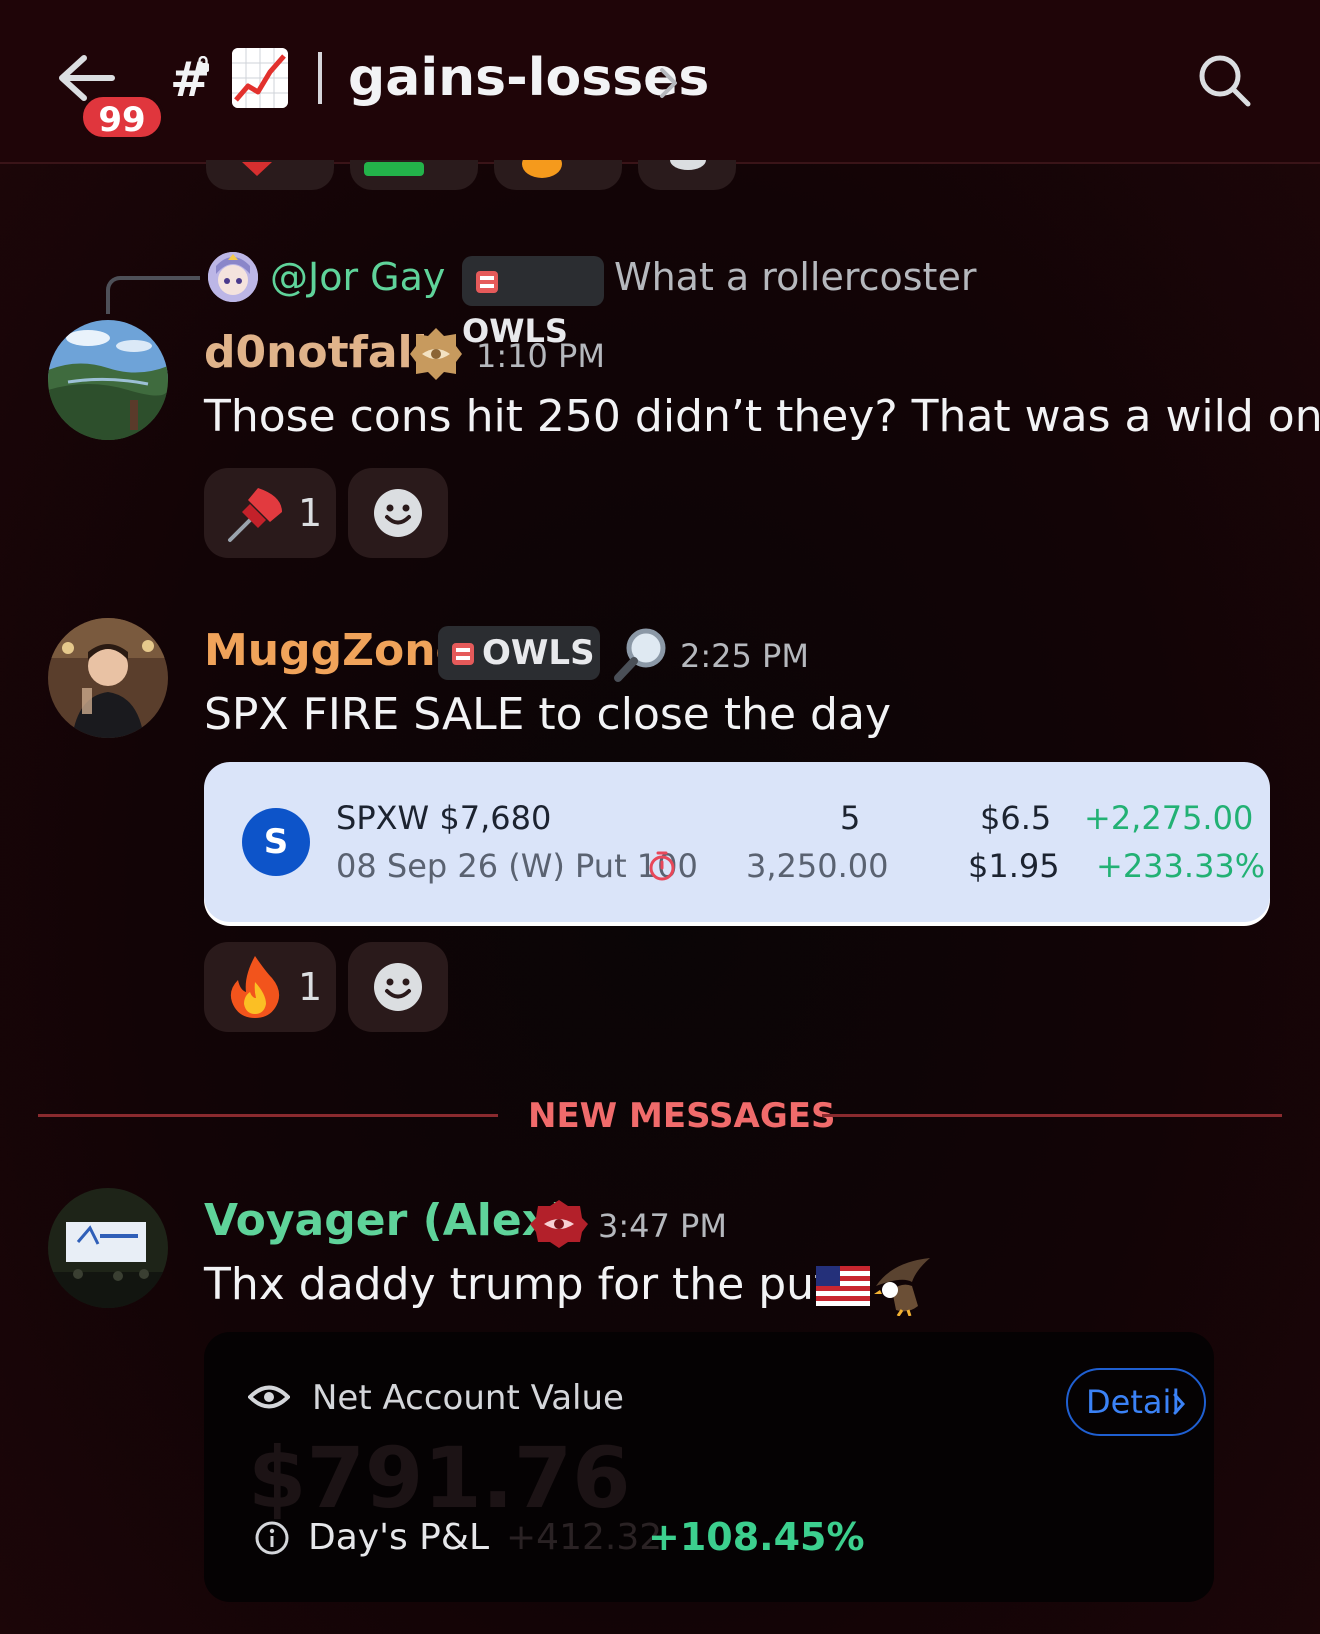  Describe the element at coordinates (538, 653) in the screenshot. I see `role-label: OWLS` at that location.